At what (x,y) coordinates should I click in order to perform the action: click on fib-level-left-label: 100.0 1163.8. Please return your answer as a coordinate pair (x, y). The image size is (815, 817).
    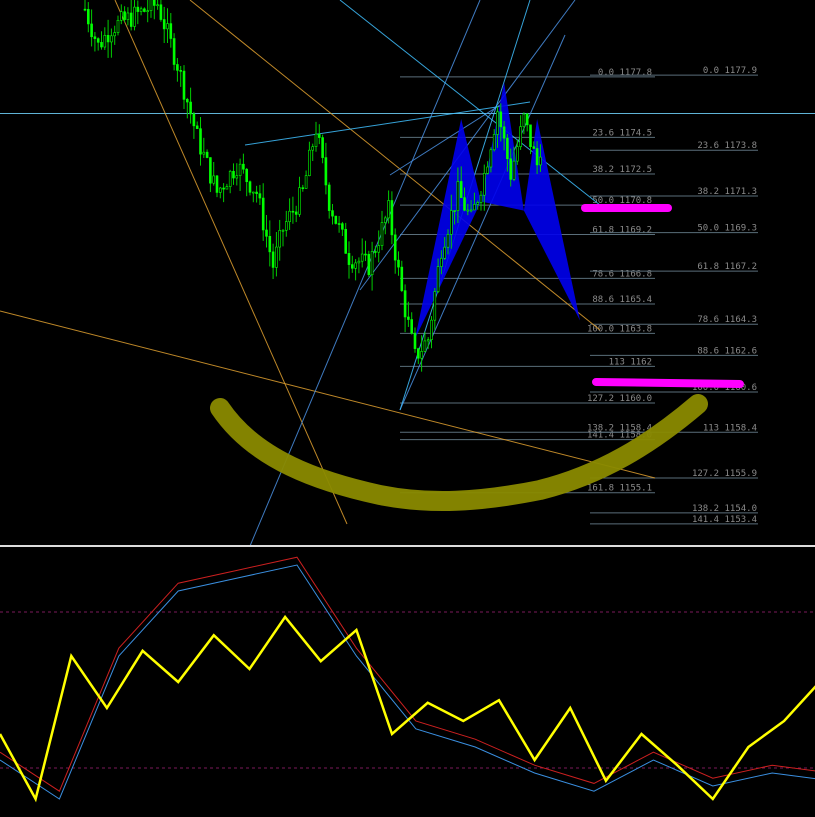
    Looking at the image, I should click on (619, 329).